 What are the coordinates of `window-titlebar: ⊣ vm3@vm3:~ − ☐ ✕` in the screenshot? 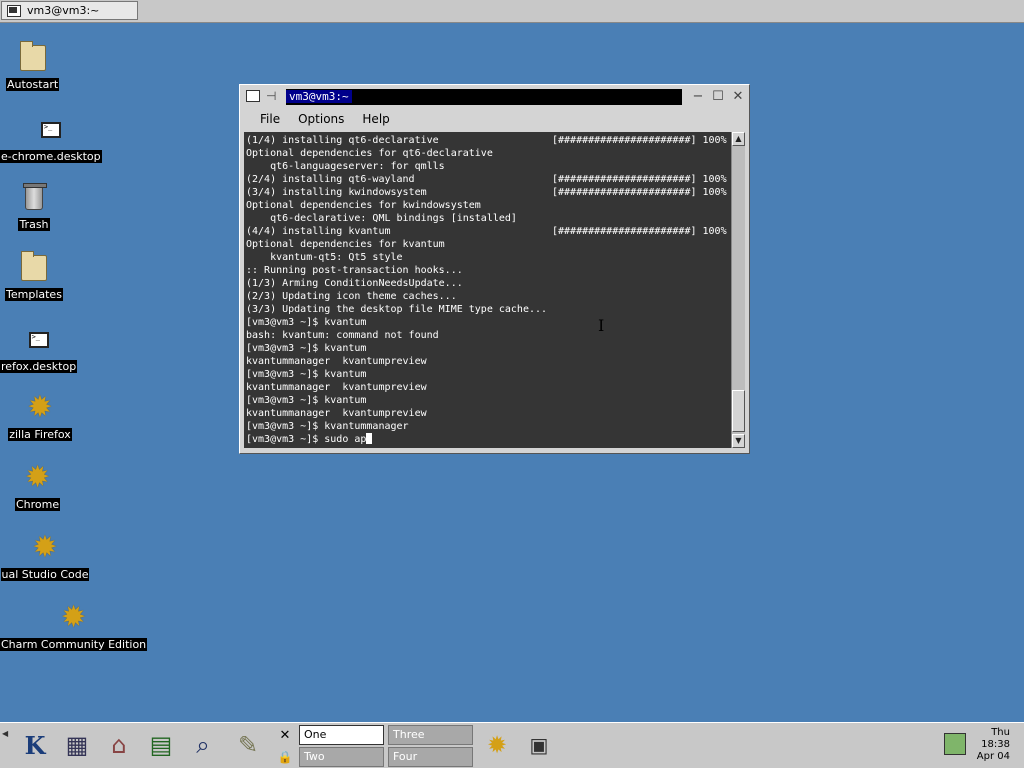 It's located at (494, 97).